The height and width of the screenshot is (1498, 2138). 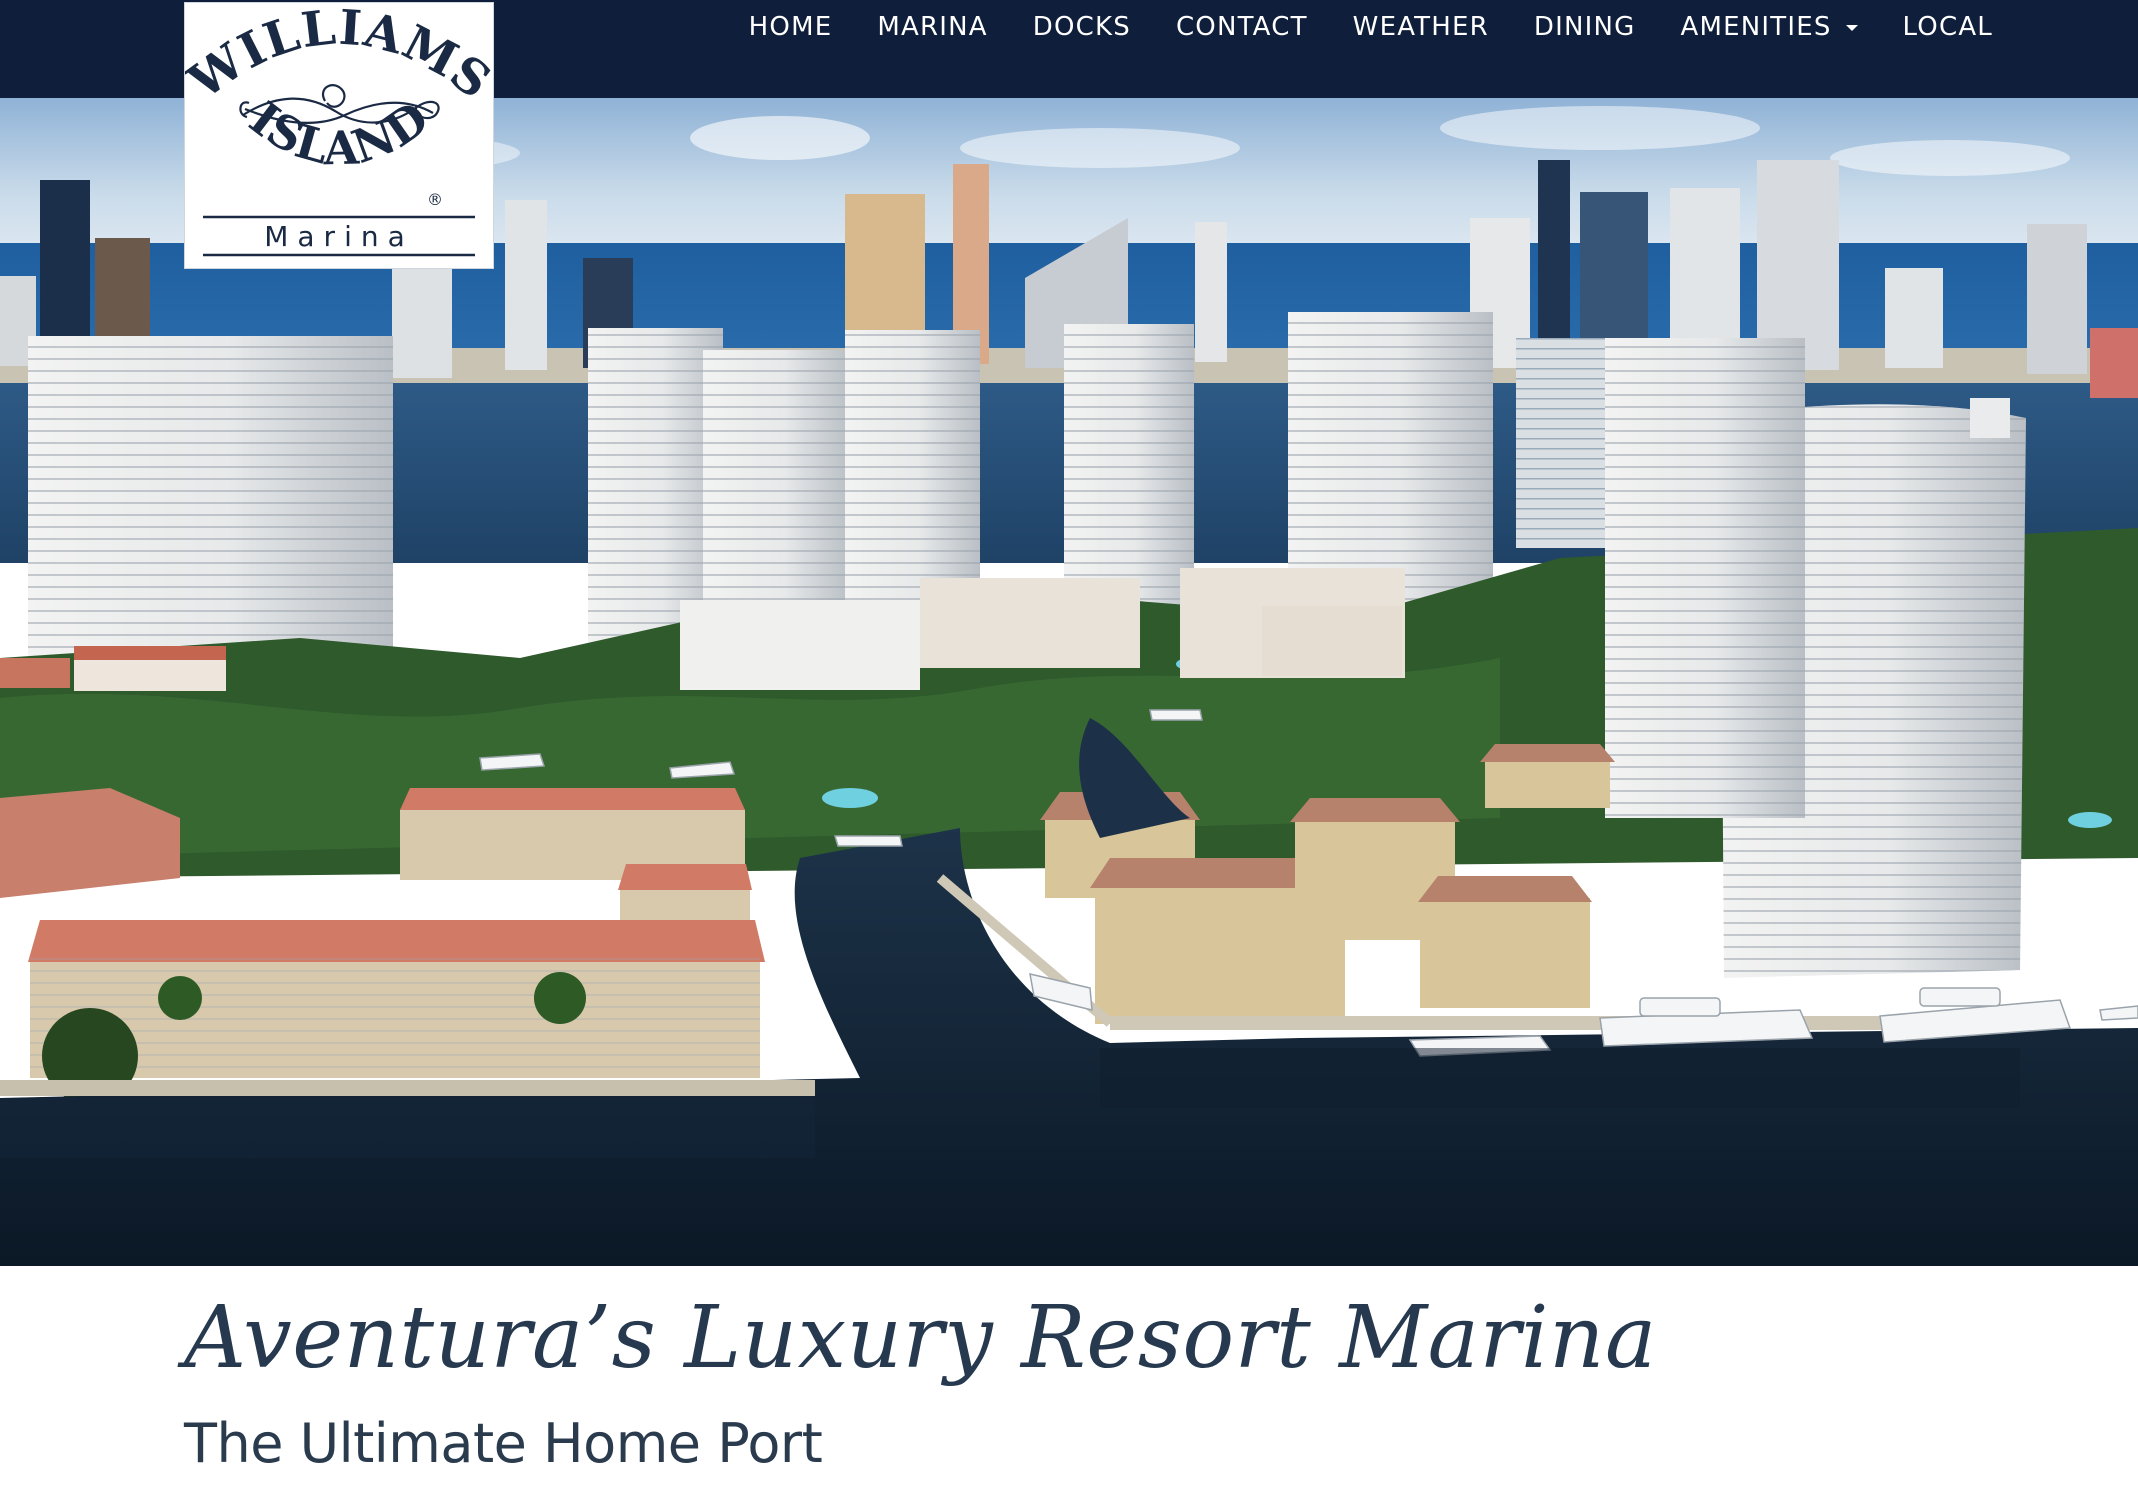 What do you see at coordinates (503, 1443) in the screenshot?
I see `page-subheadline: The Ultimate Home Port` at bounding box center [503, 1443].